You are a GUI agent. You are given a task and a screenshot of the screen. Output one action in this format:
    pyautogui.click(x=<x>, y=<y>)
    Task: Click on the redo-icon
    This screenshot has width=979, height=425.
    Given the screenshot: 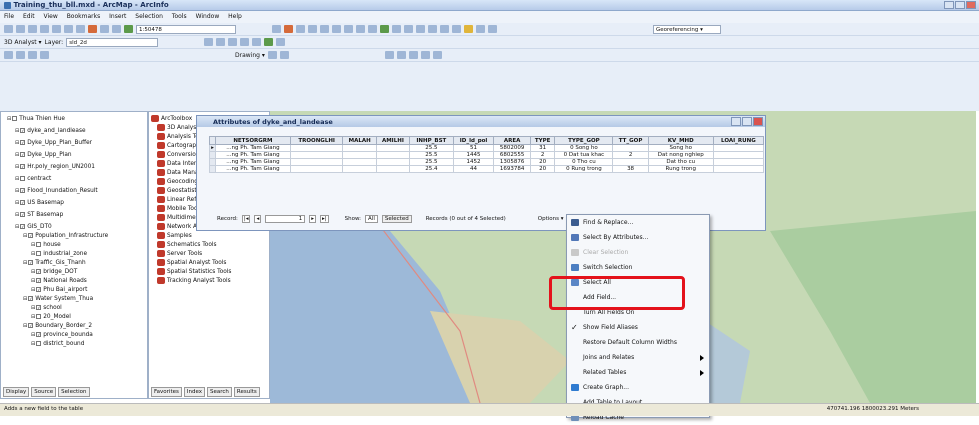 What is the action you would take?
    pyautogui.click(x=116, y=29)
    